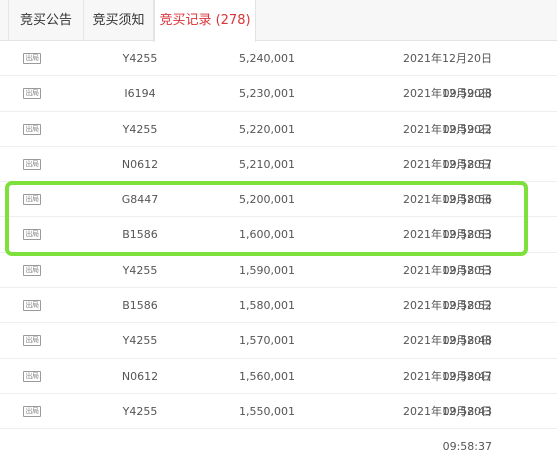 This screenshot has height=465, width=557. Describe the element at coordinates (447, 111) in the screenshot. I see `bid-time: 2021年12月20日 09:59:22` at that location.